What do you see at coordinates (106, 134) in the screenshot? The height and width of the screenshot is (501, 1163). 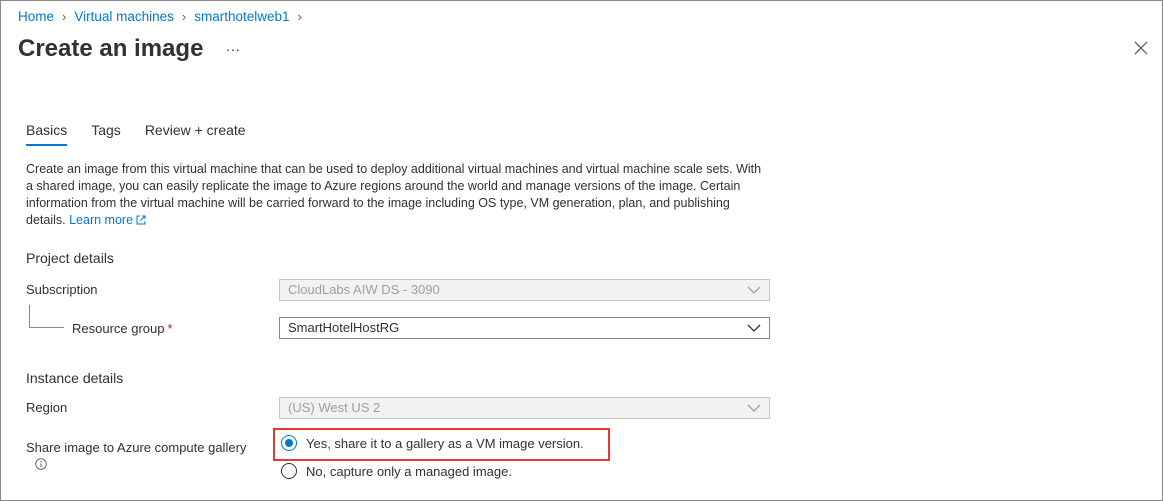 I see `tab-tags: Tags` at bounding box center [106, 134].